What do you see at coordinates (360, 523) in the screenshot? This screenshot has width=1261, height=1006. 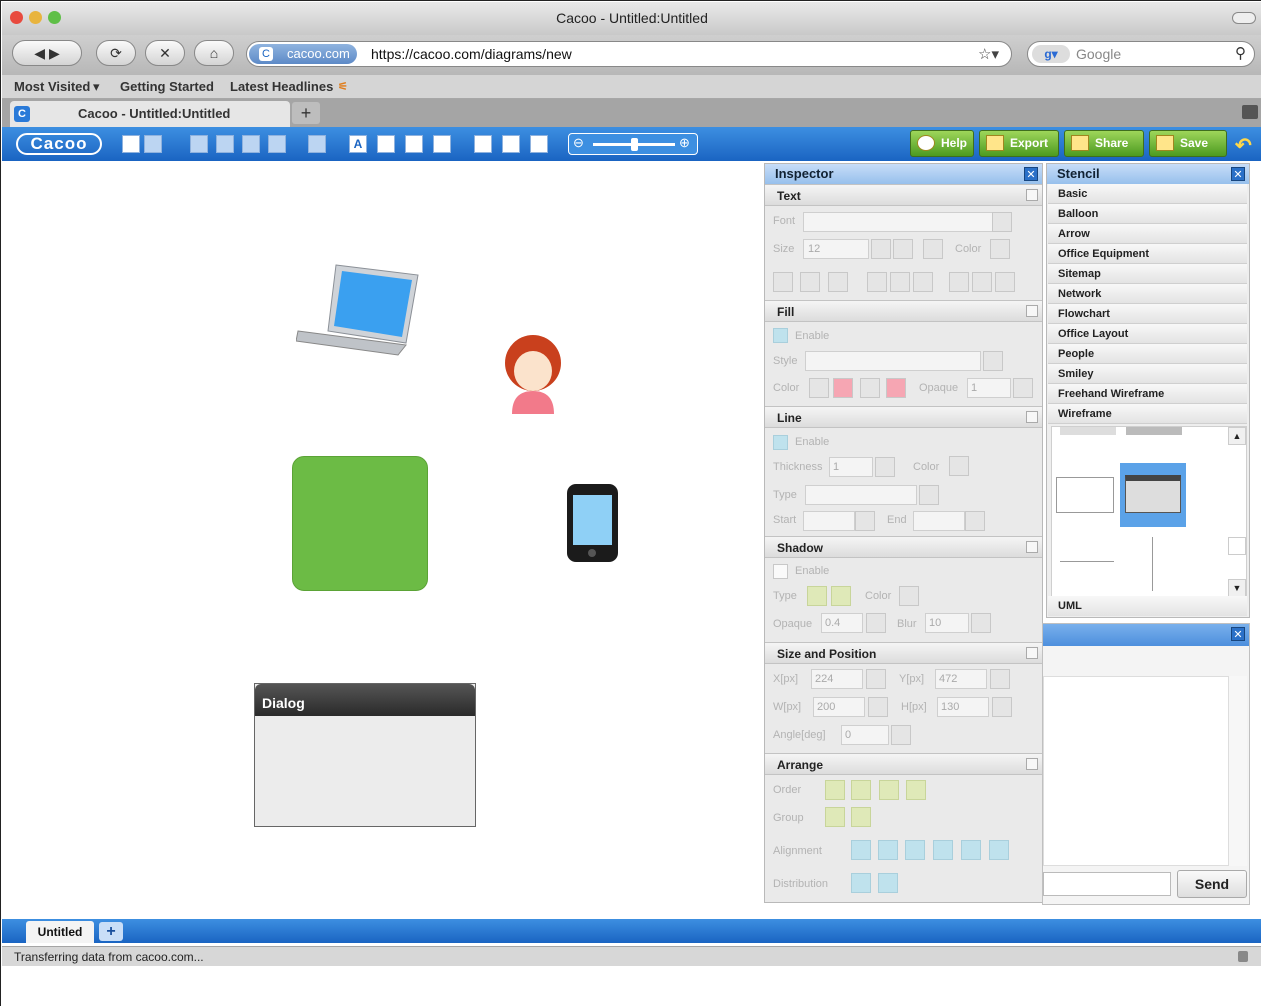 I see `green-rectangle-shape` at bounding box center [360, 523].